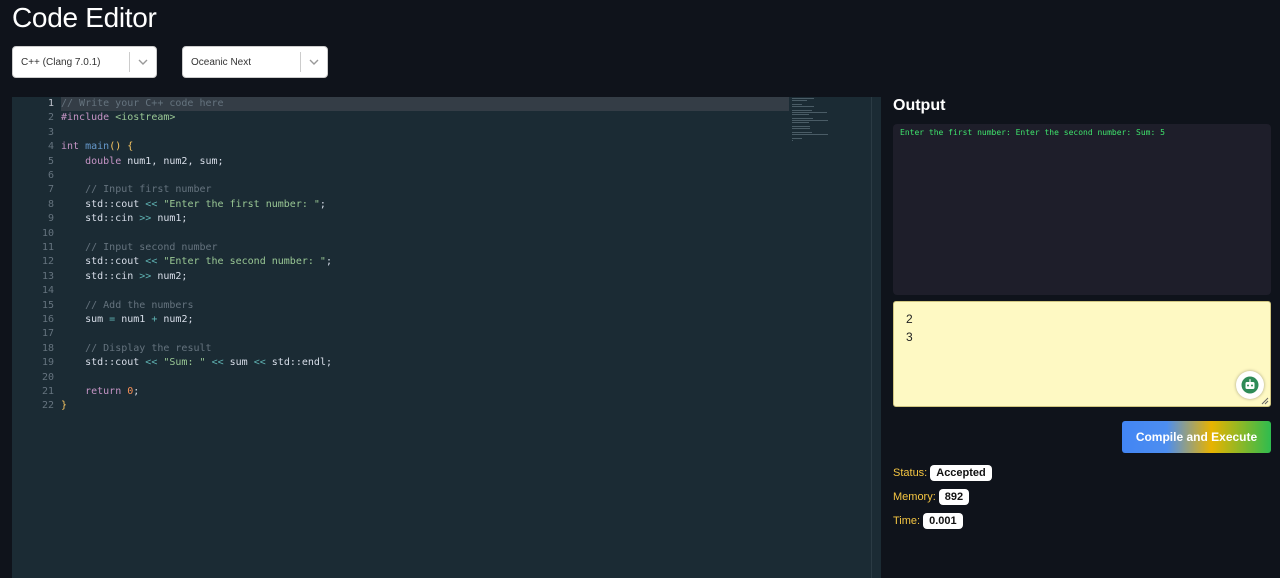  What do you see at coordinates (961, 473) in the screenshot?
I see `status-badge: Accepted` at bounding box center [961, 473].